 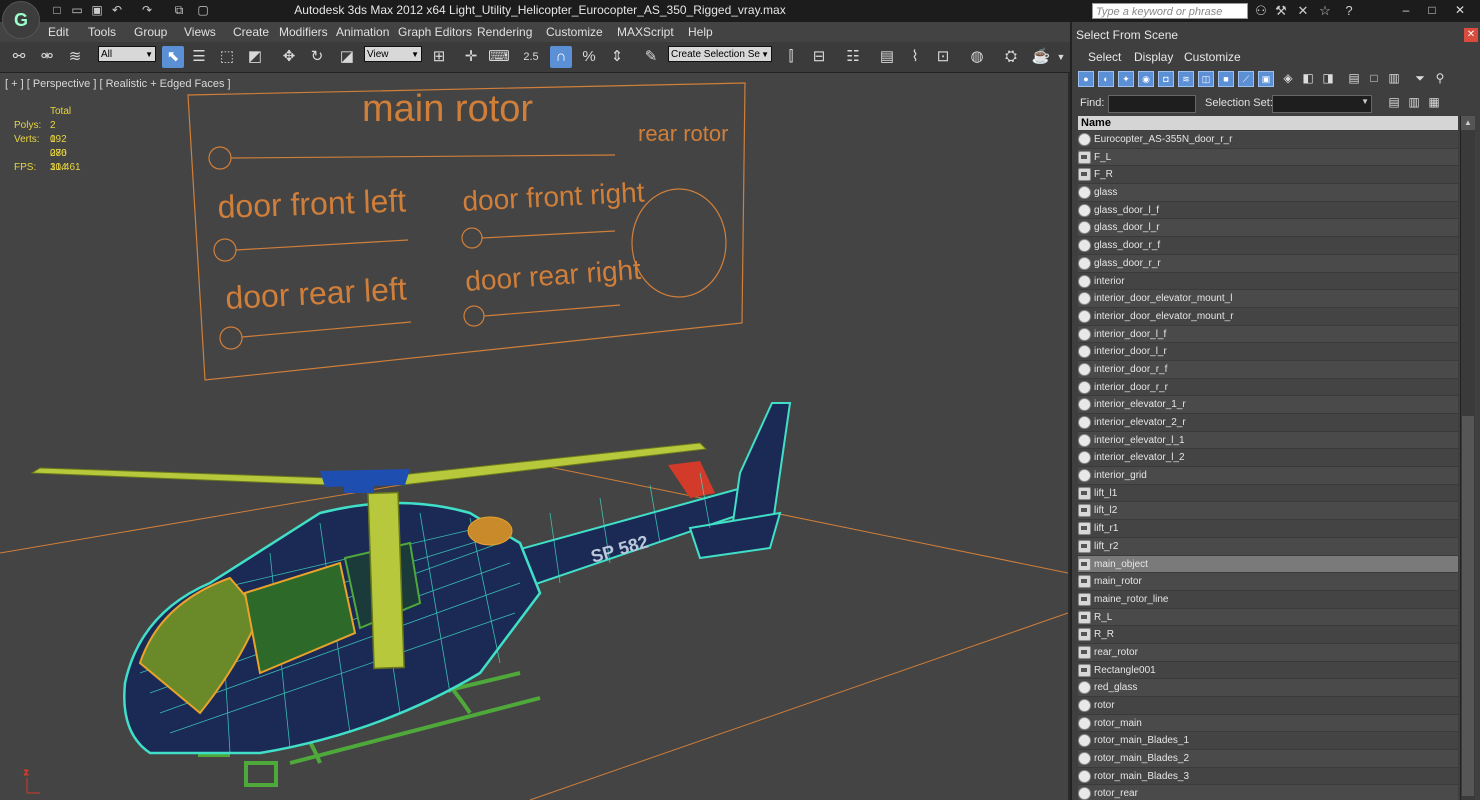 I want to click on selection-set-dropdown: ▼, so click(x=1322, y=104).